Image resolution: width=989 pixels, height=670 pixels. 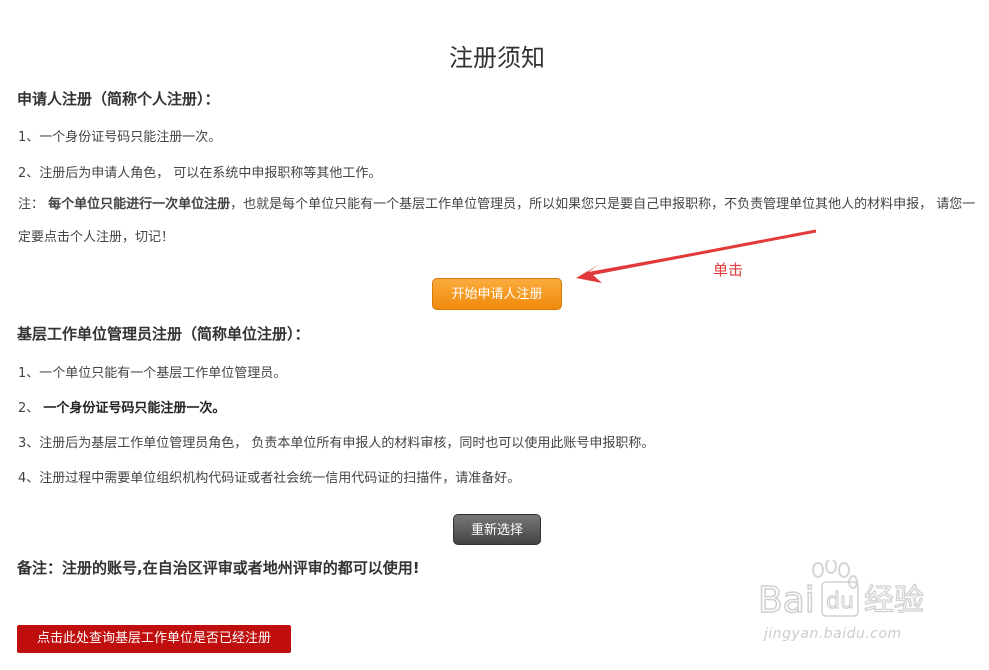 What do you see at coordinates (139, 204) in the screenshot?
I see `note-bold: 每个单位只能进行一次单位注册` at bounding box center [139, 204].